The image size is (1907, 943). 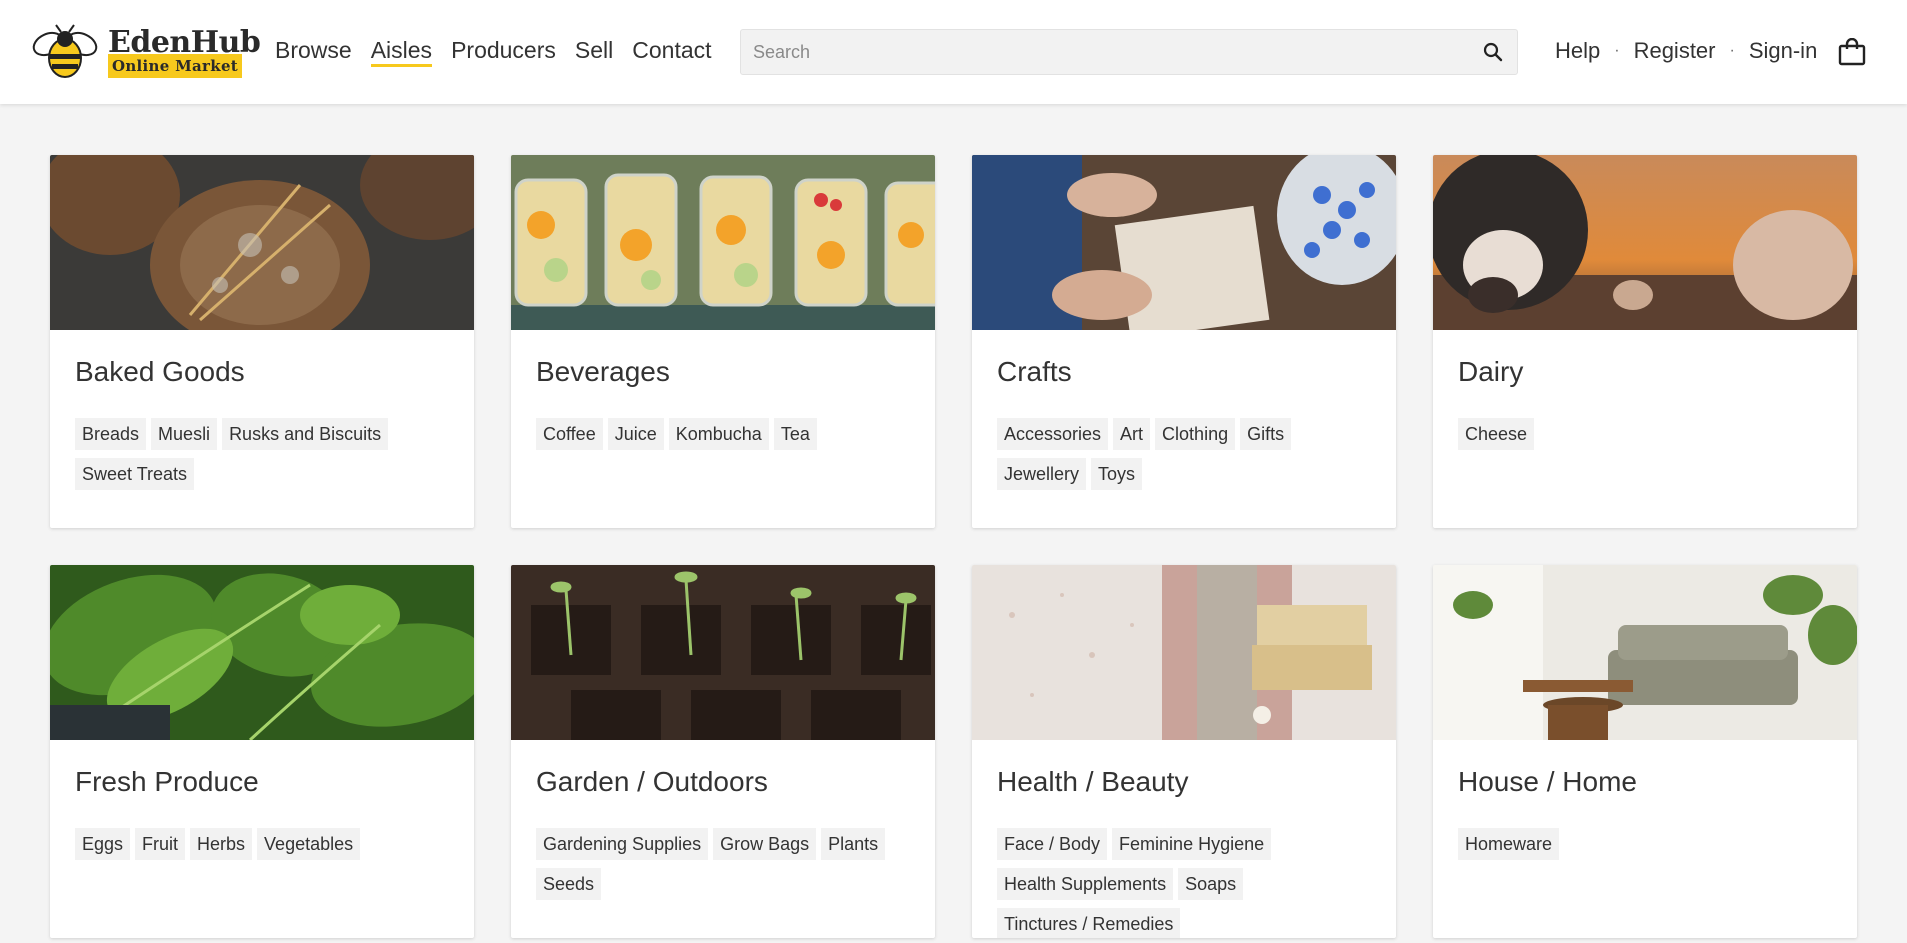 What do you see at coordinates (718, 434) in the screenshot?
I see `tag: Kombucha` at bounding box center [718, 434].